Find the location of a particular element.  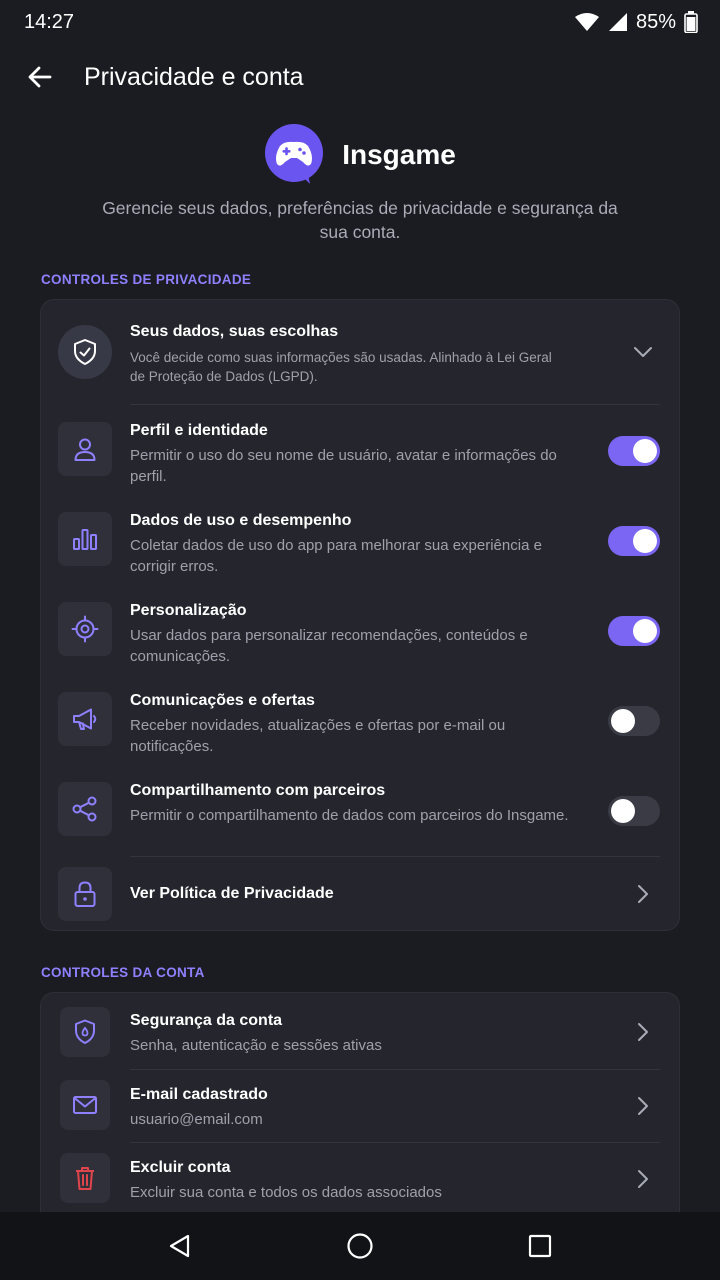

triangle-back-icon is located at coordinates (179, 1246).